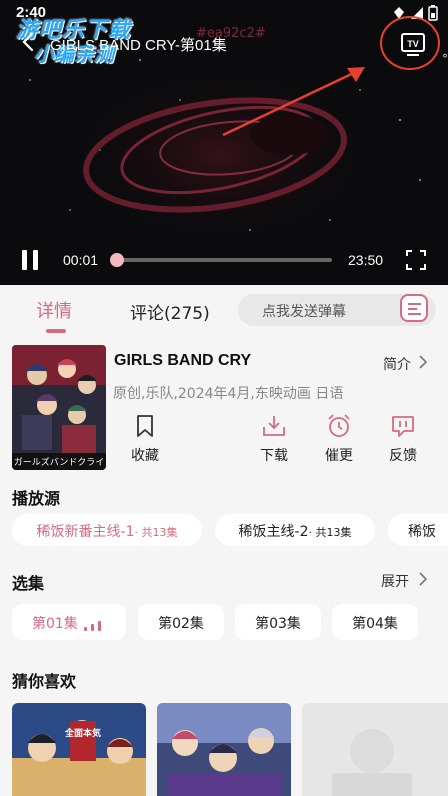 Image resolution: width=448 pixels, height=796 pixels. I want to click on battery-icon, so click(433, 13).